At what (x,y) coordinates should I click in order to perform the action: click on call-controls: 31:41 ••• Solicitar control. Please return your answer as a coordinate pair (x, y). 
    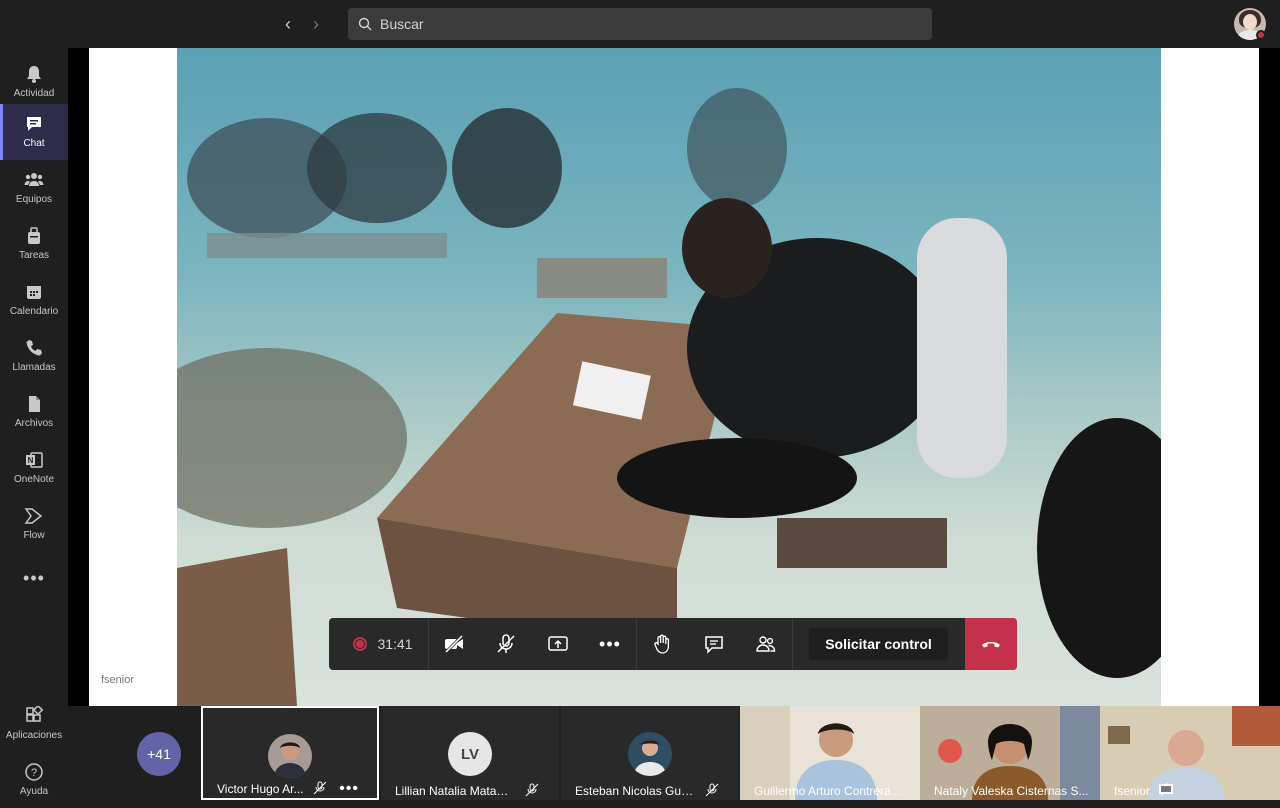
    Looking at the image, I should click on (673, 644).